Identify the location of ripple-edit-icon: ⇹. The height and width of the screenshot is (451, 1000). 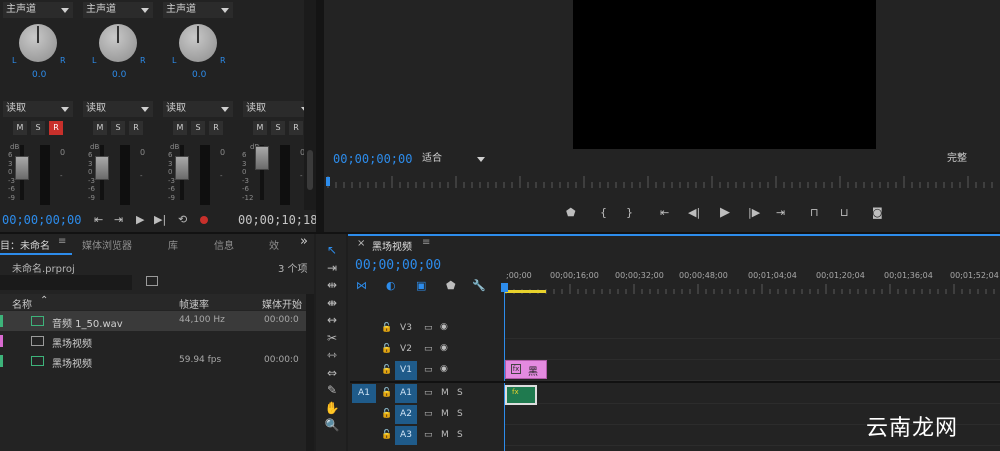
(332, 287).